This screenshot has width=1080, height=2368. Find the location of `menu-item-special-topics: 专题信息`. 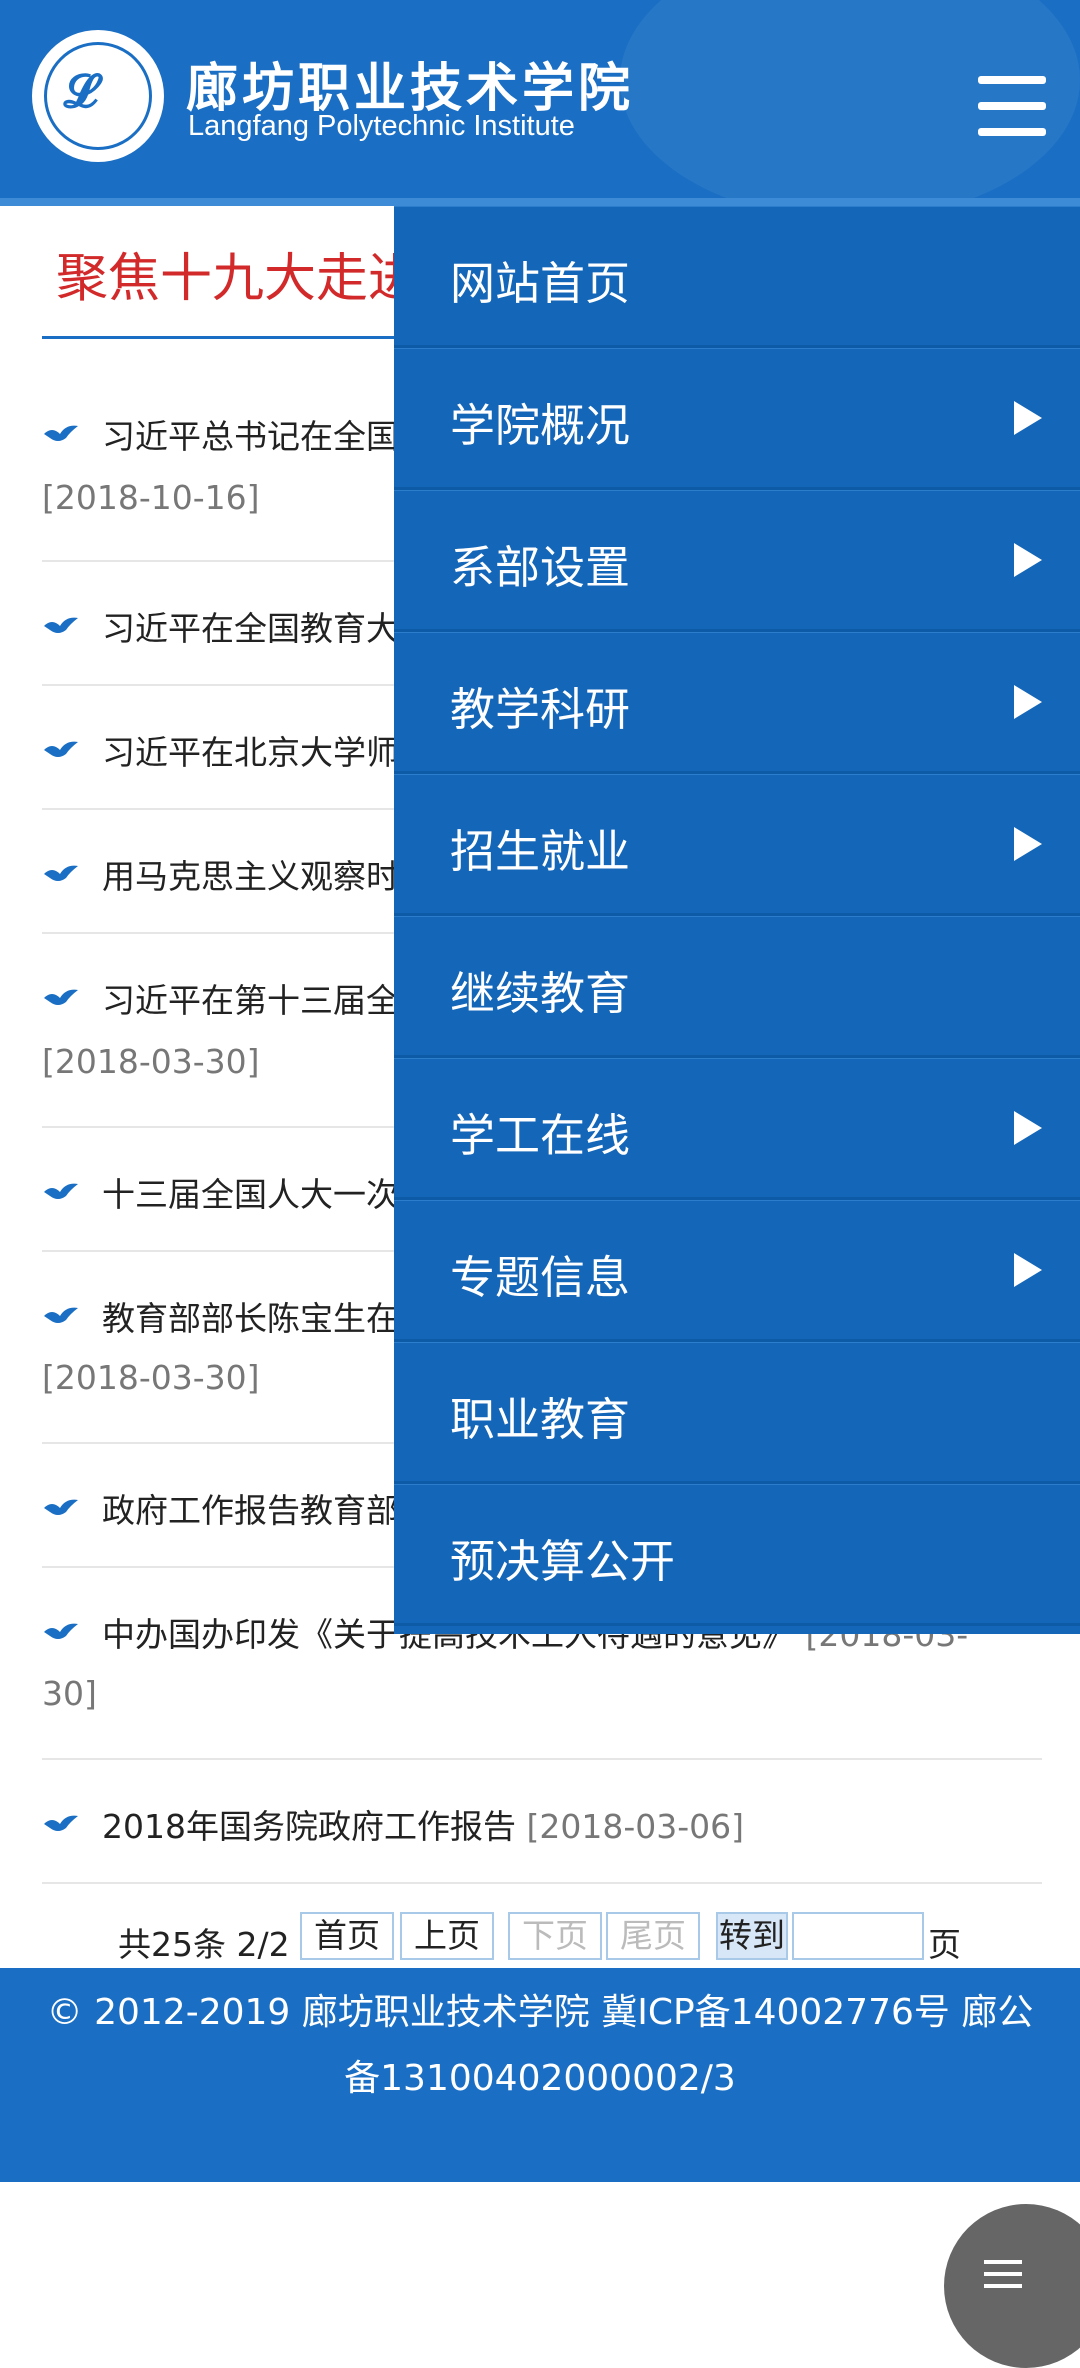

menu-item-special-topics: 专题信息 is located at coordinates (737, 1271).